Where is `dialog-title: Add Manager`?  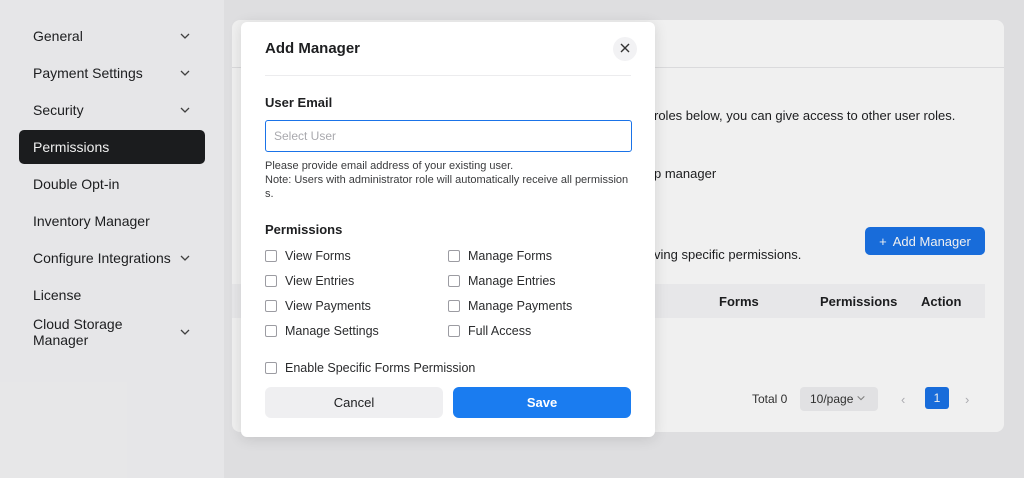 dialog-title: Add Manager is located at coordinates (313, 48).